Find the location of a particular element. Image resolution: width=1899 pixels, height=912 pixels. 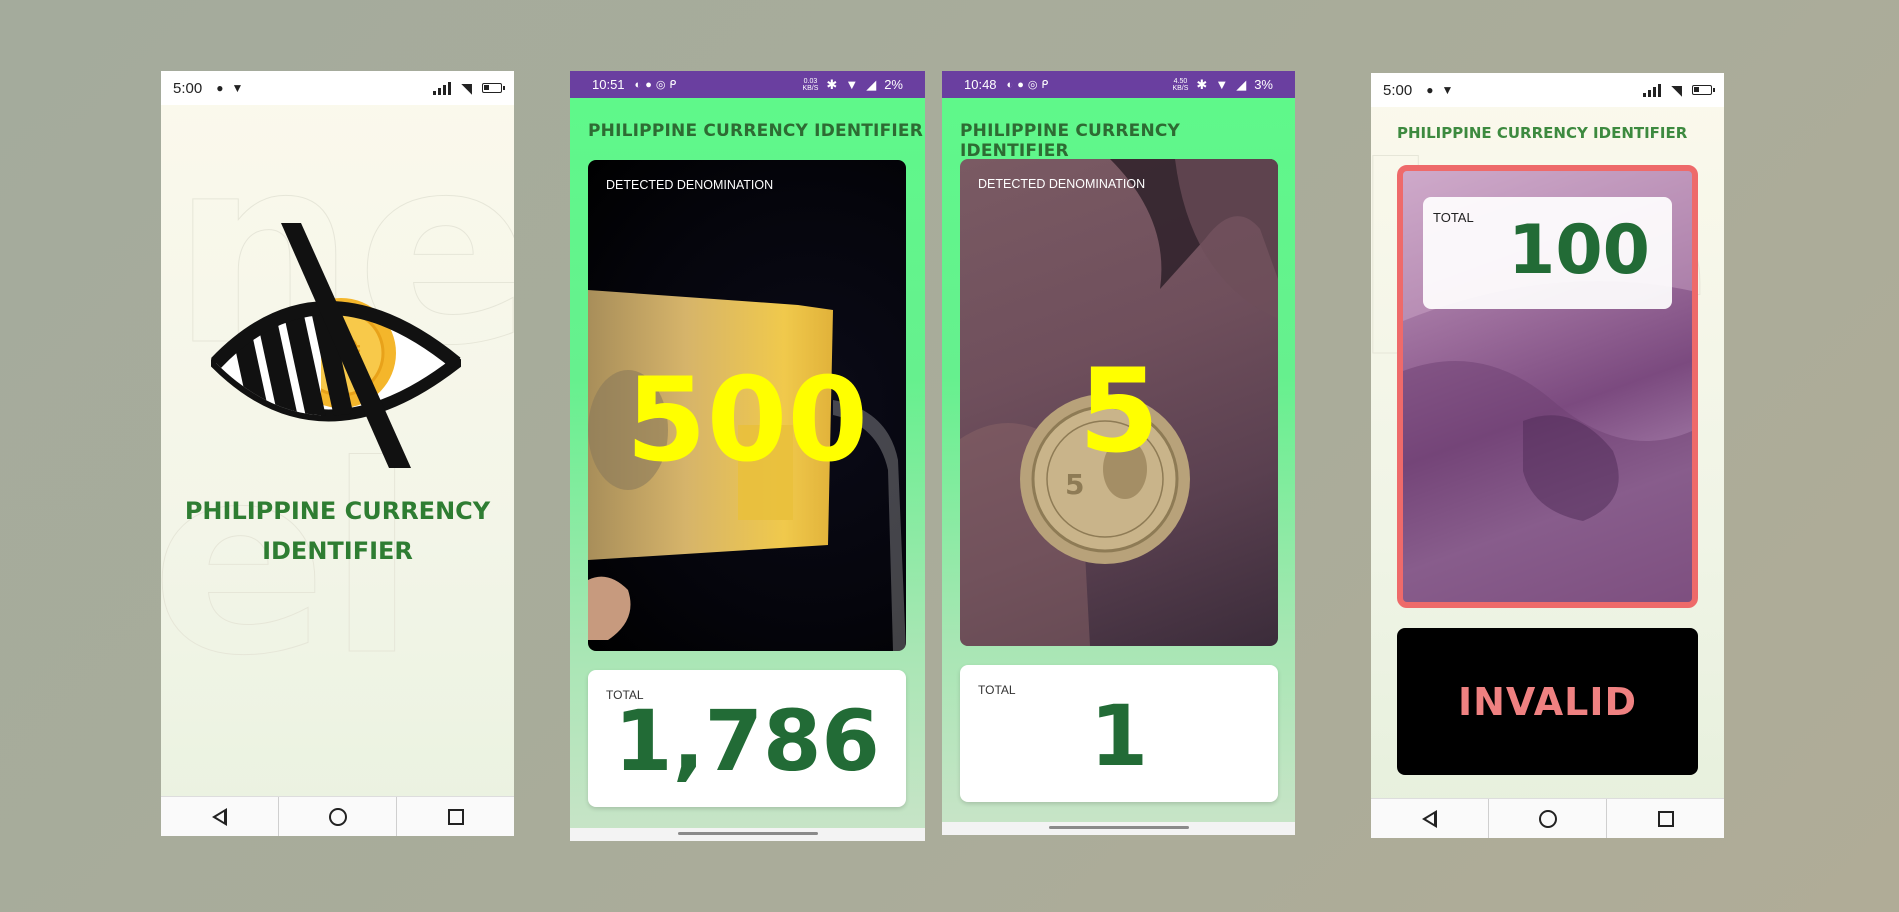

total-label: TOTAL is located at coordinates (1453, 217).